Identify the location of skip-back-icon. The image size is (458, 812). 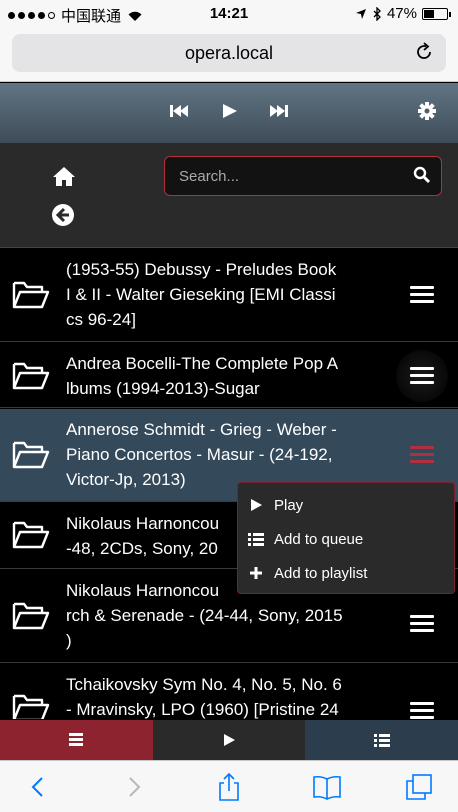
(178, 111).